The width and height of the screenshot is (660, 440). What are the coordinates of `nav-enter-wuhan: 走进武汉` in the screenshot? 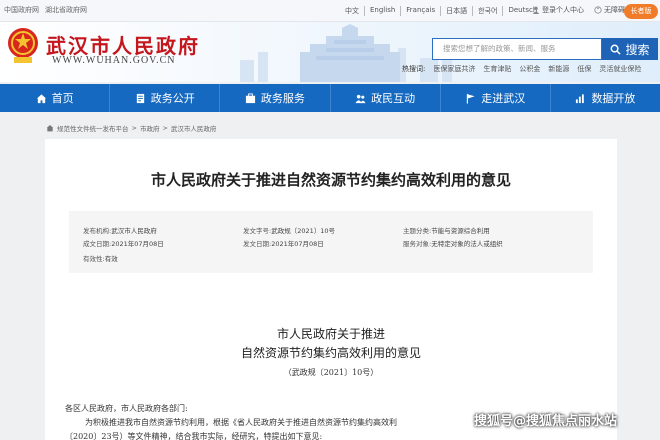 It's located at (496, 98).